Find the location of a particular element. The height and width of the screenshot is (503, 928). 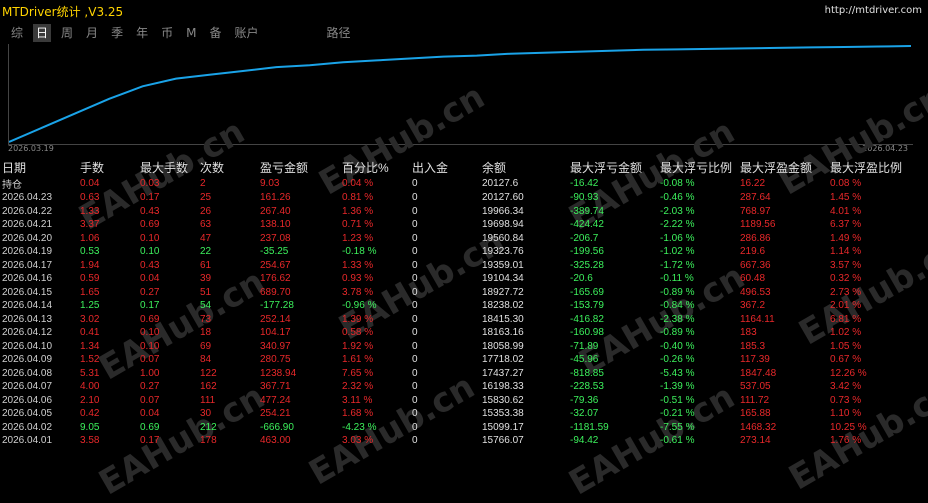

tab-3: 月 is located at coordinates (92, 33).